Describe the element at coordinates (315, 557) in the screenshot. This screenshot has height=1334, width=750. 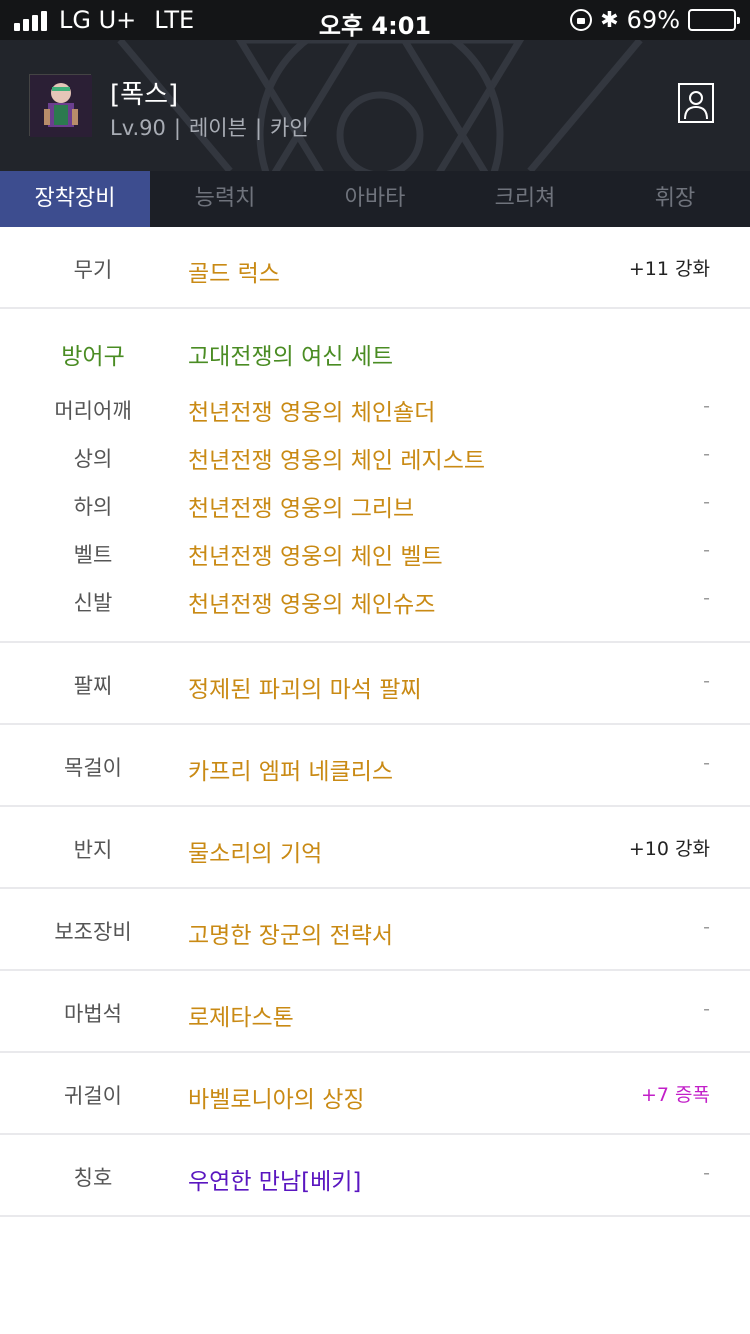
I see `item-name: 천년전쟁 영웅의 체인 벨트` at that location.